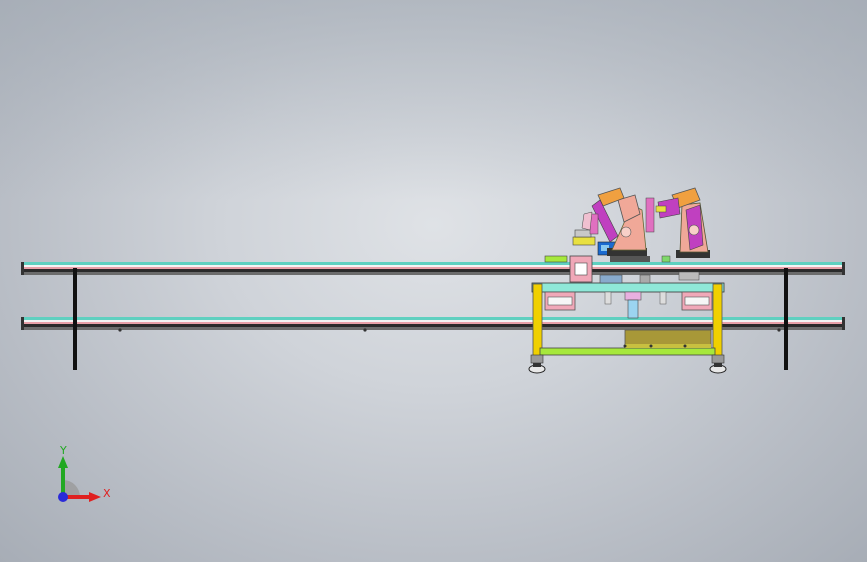  What do you see at coordinates (107, 493) in the screenshot?
I see `x-axis-label: X` at bounding box center [107, 493].